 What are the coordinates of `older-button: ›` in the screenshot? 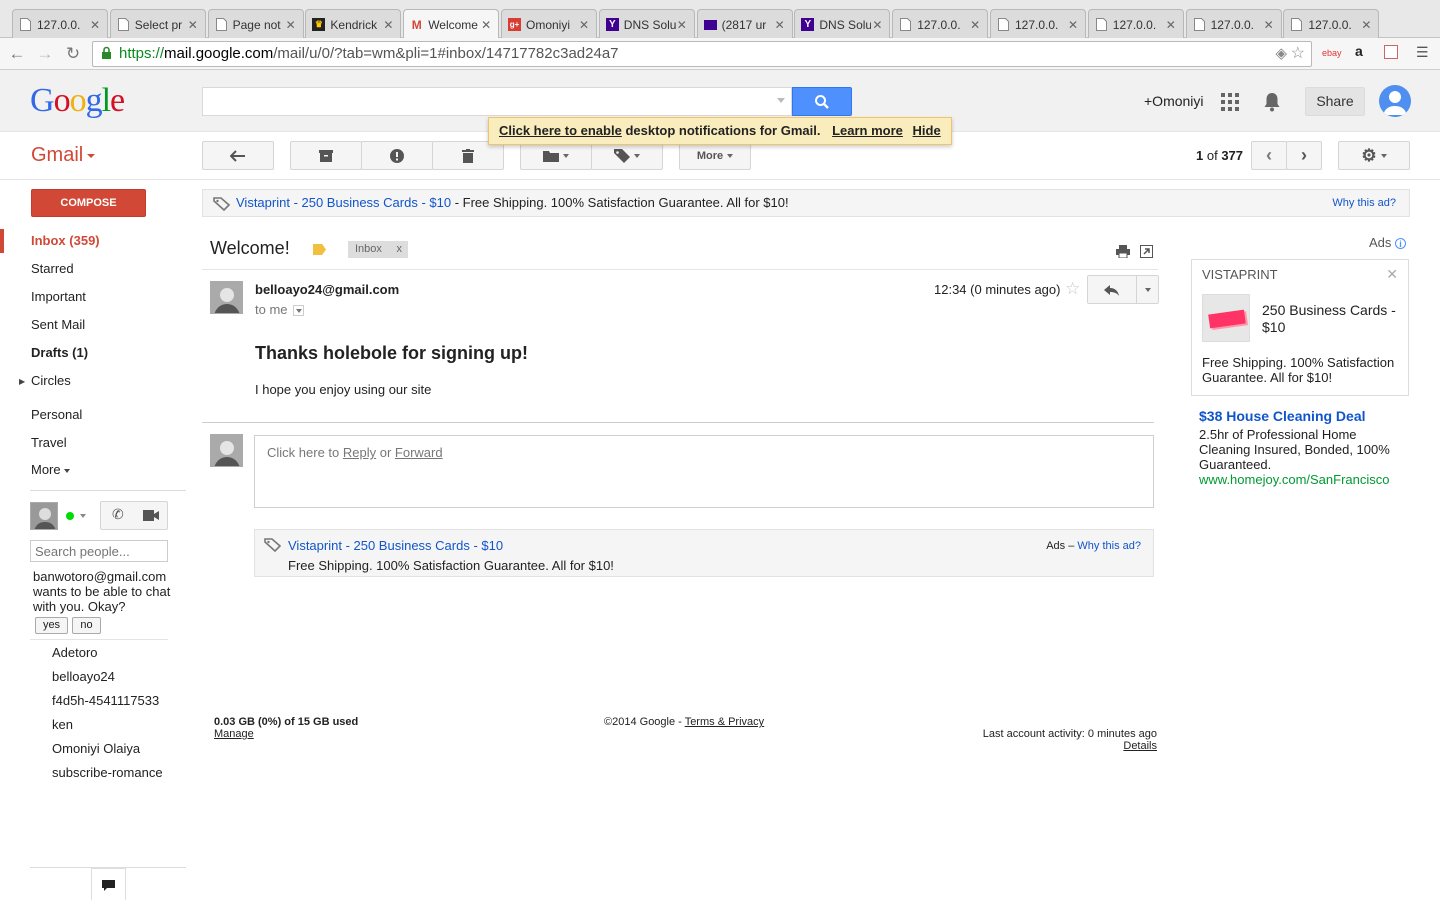 It's located at (1304, 155).